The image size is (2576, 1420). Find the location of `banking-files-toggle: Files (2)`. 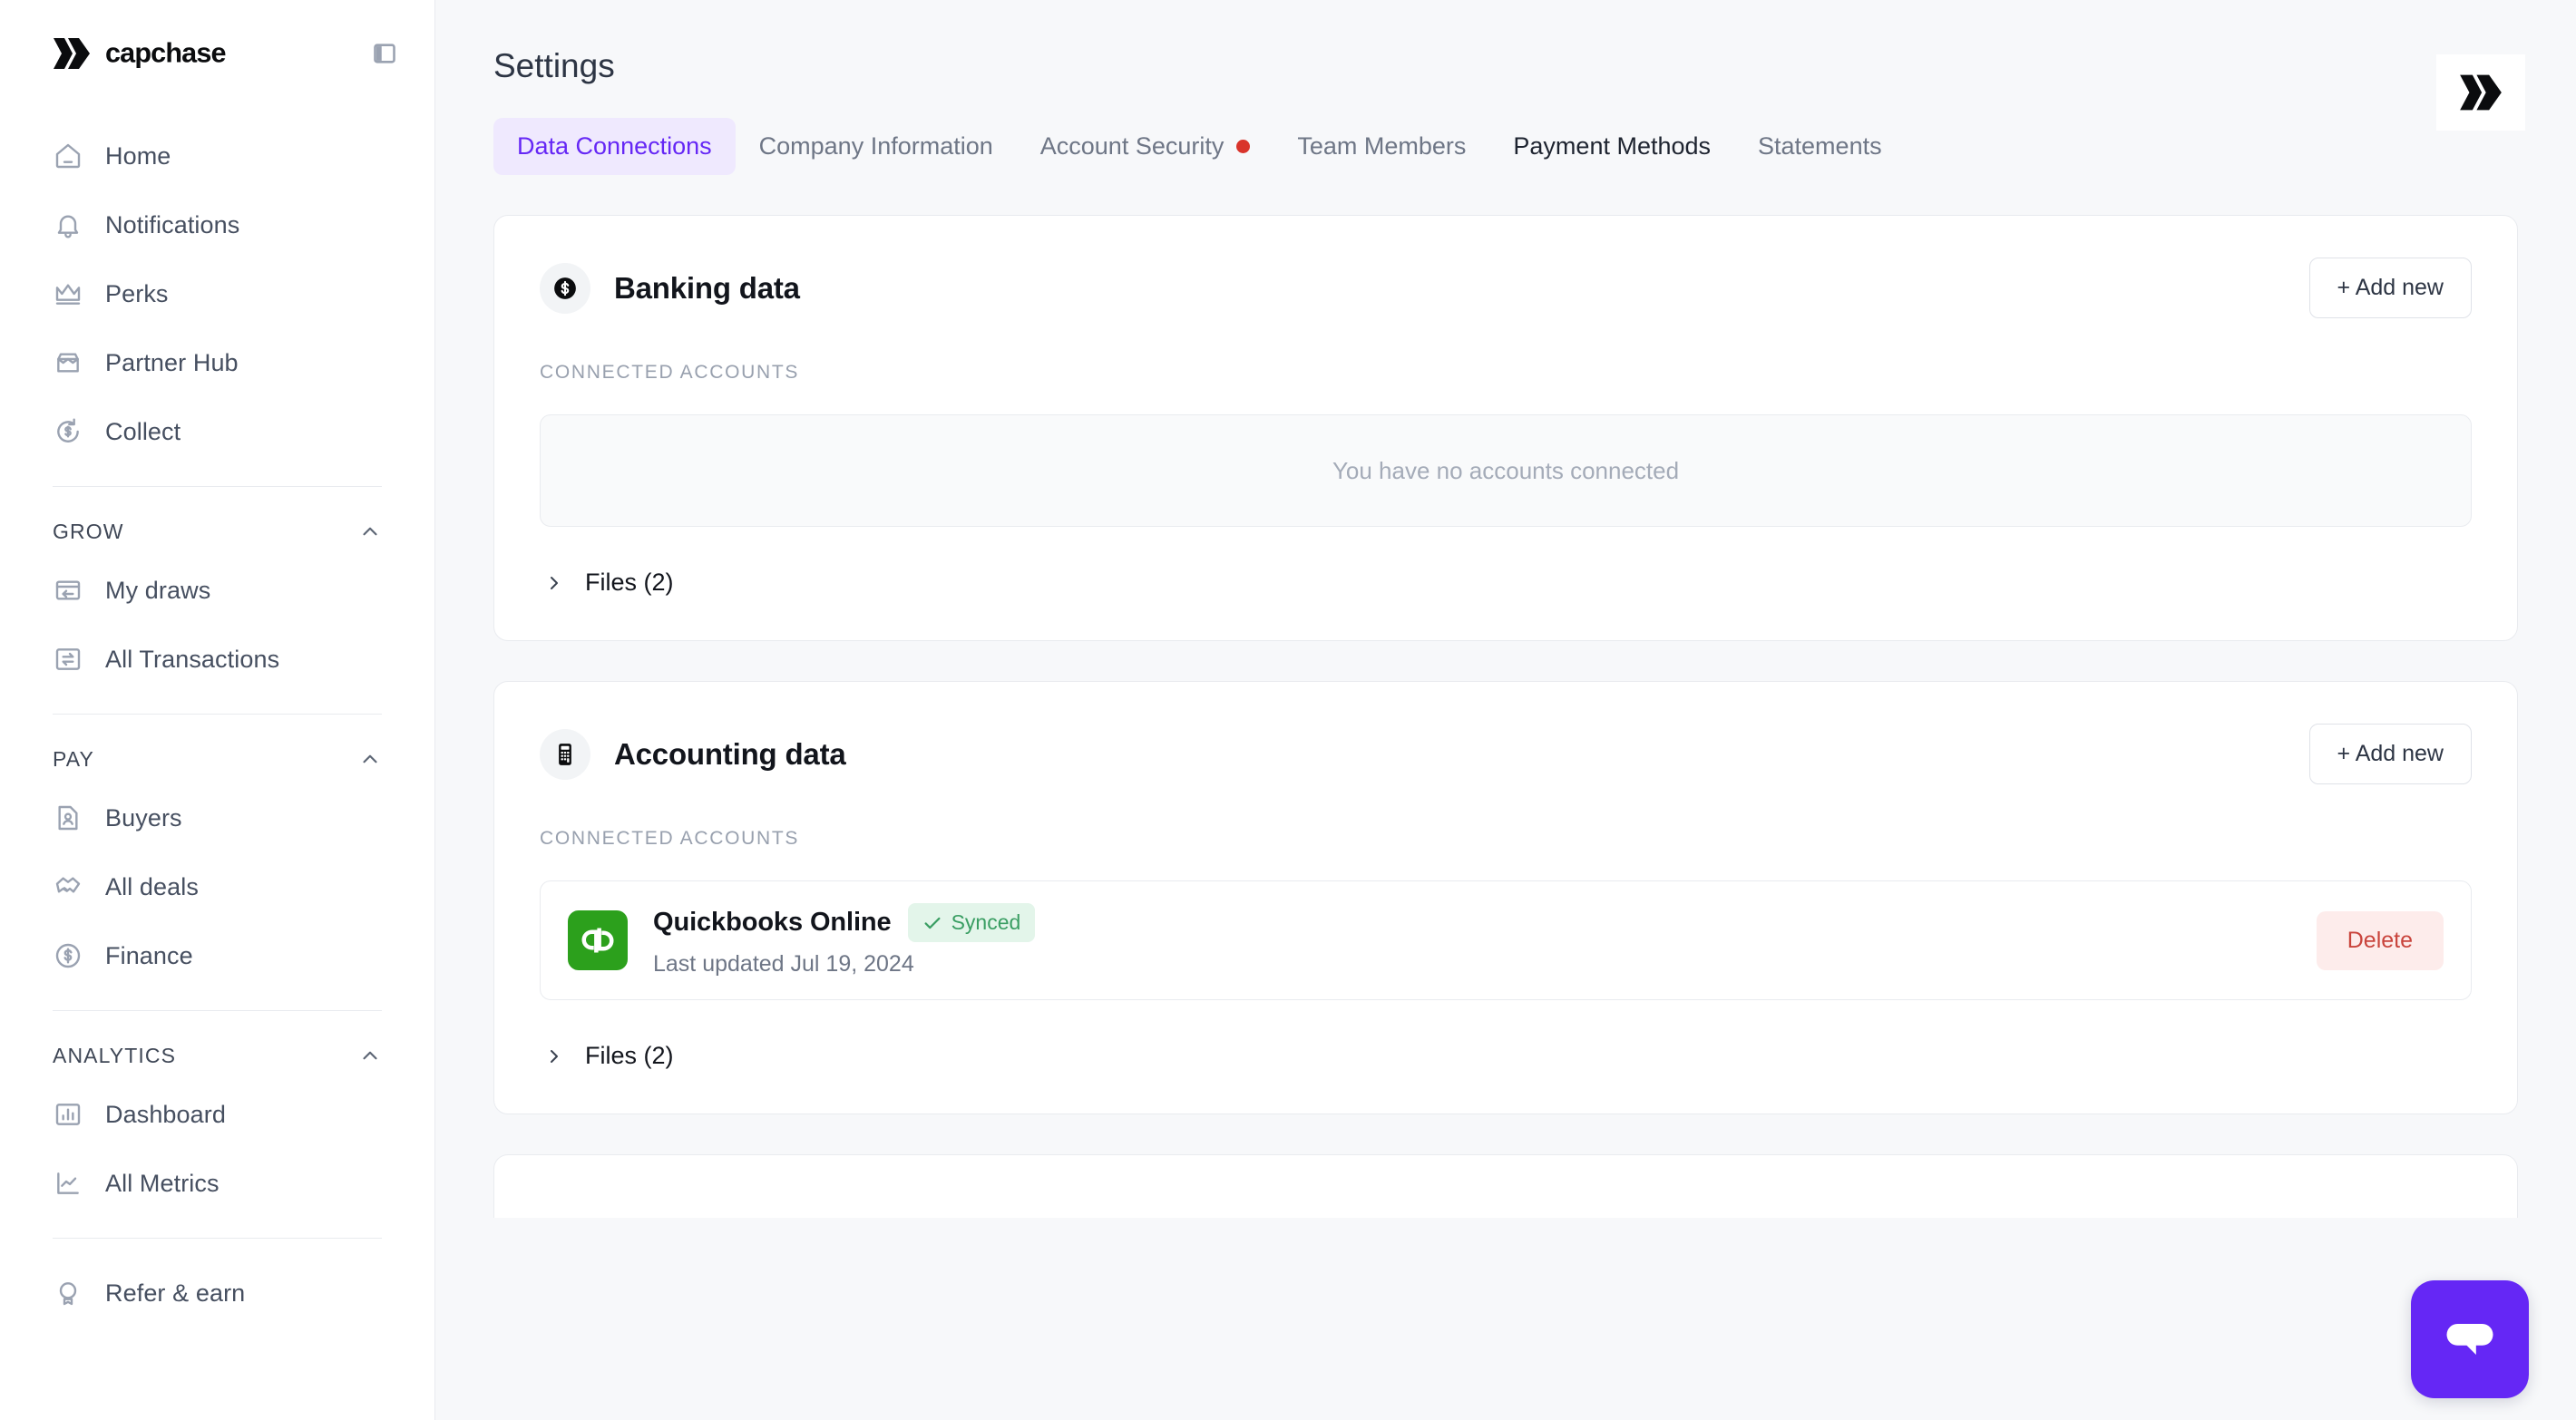

banking-files-toggle: Files (2) is located at coordinates (1506, 583).